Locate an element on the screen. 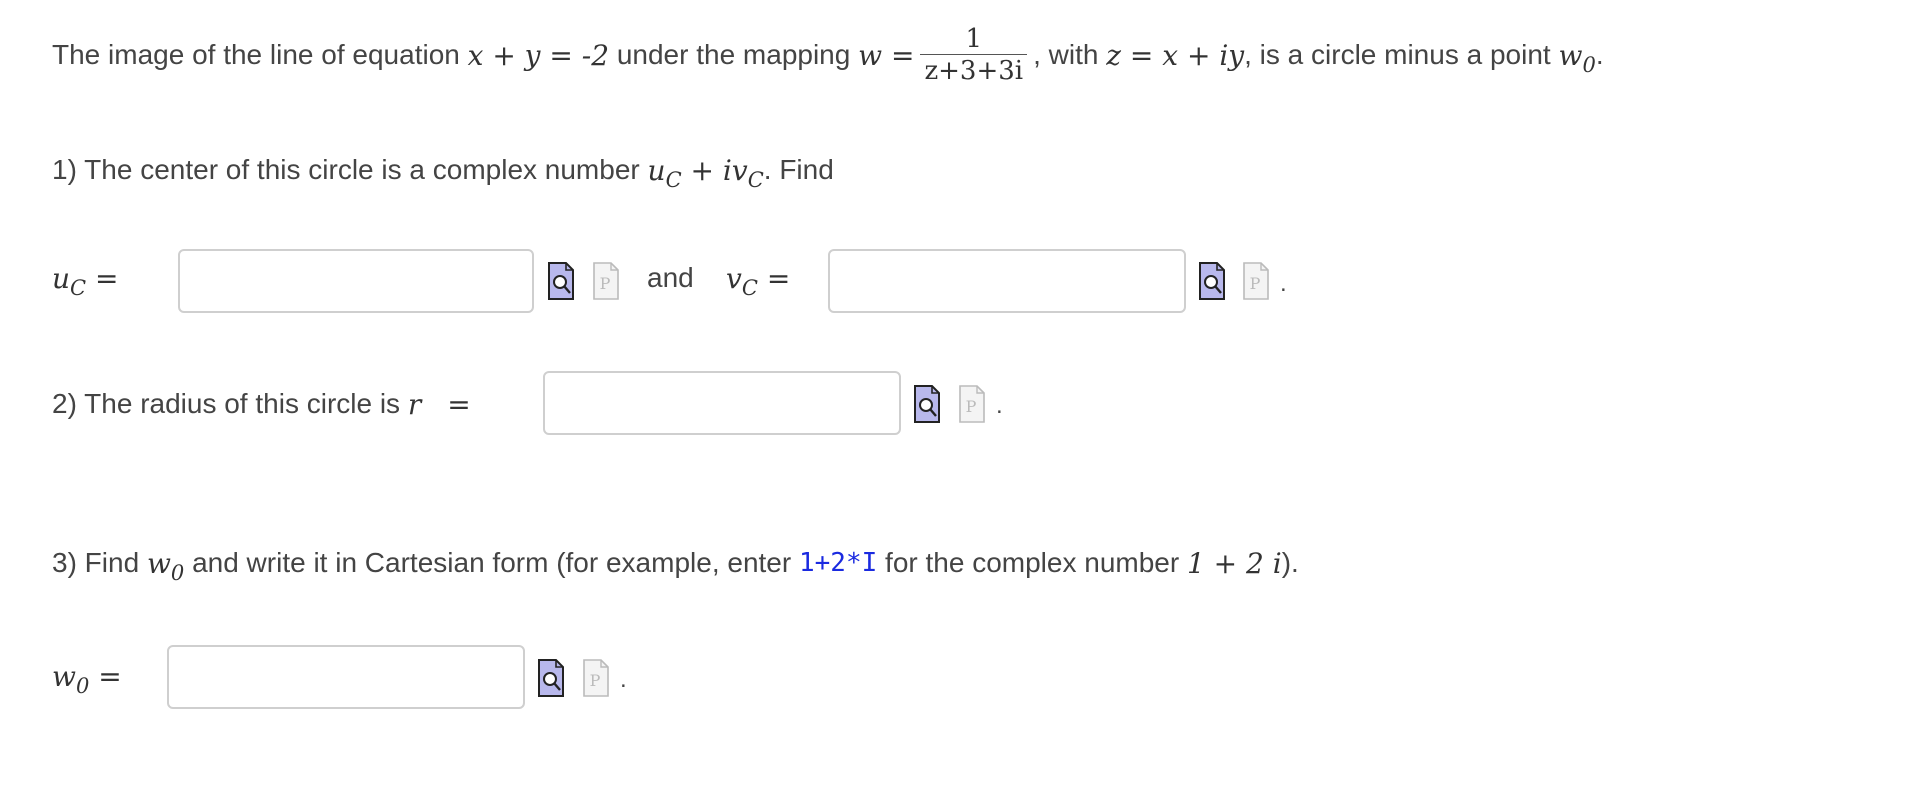 The image size is (1908, 796). w0-label: w0 = is located at coordinates (87, 679).